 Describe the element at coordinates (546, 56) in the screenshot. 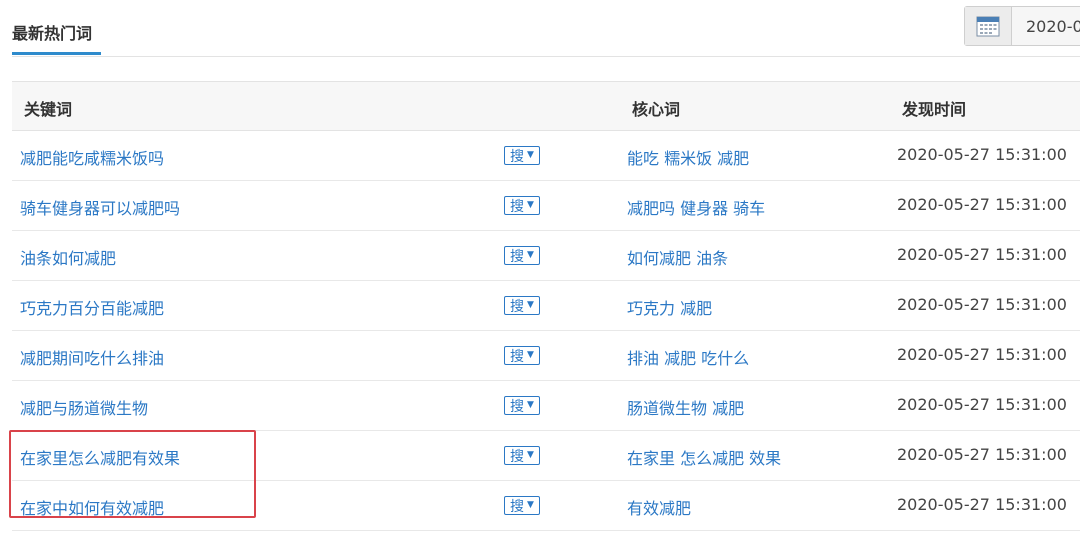

I see `tab-divider` at that location.